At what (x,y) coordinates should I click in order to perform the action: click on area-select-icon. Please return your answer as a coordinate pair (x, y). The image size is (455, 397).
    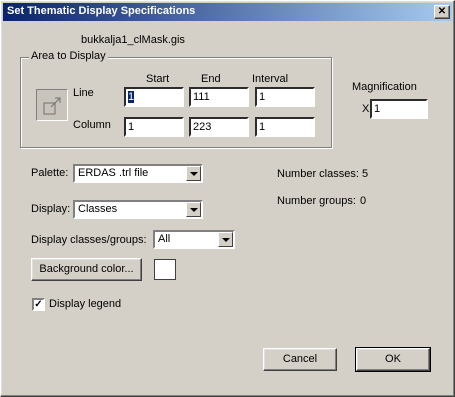
    Looking at the image, I should click on (52, 105).